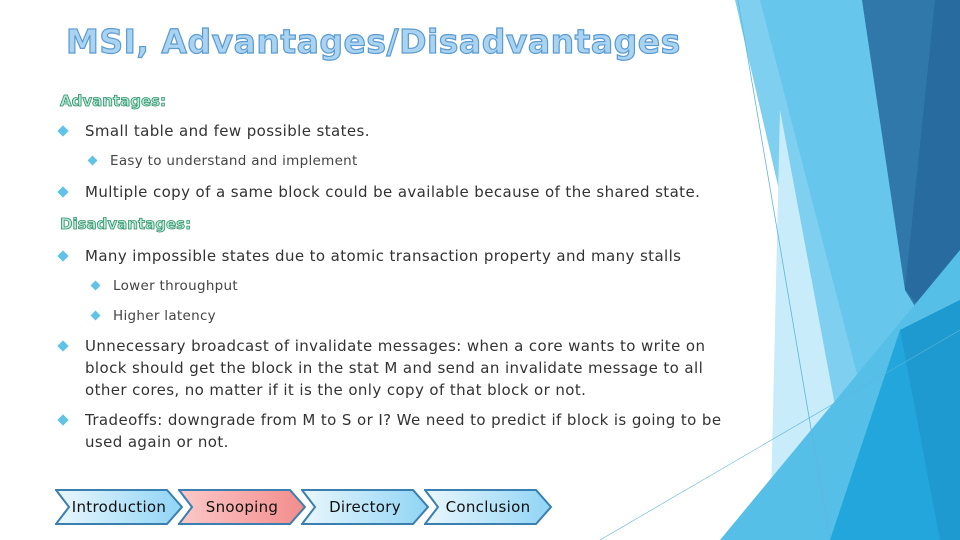 This screenshot has height=540, width=960. What do you see at coordinates (152, 316) in the screenshot?
I see `disadvantage-subitem: Higher latency` at bounding box center [152, 316].